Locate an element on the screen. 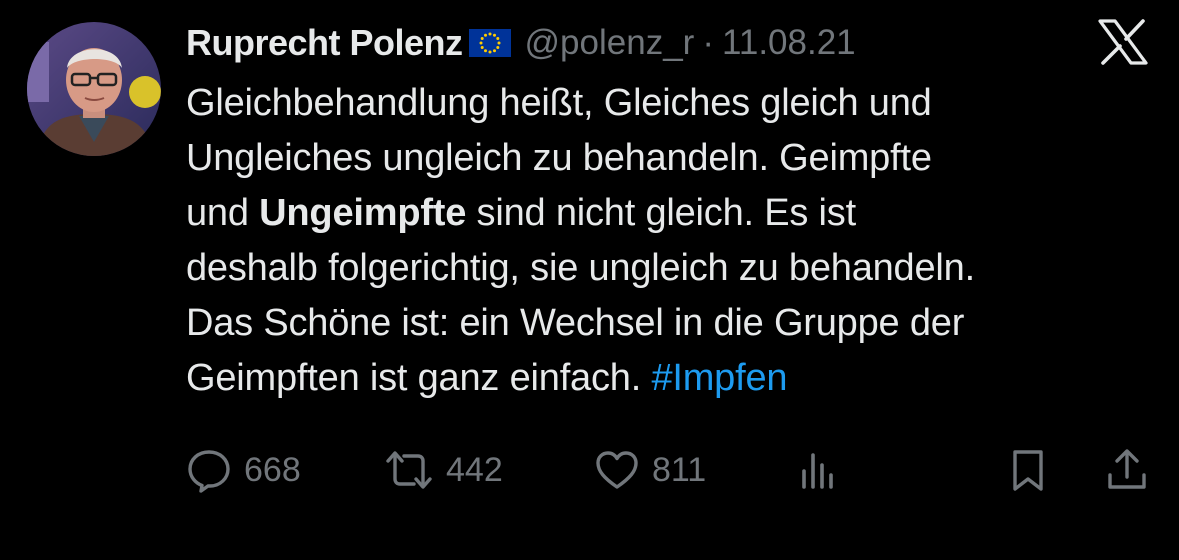 The height and width of the screenshot is (560, 1179). tweet-text-line: Geimpften ist ganz einfach. #Impfen is located at coordinates (673, 378).